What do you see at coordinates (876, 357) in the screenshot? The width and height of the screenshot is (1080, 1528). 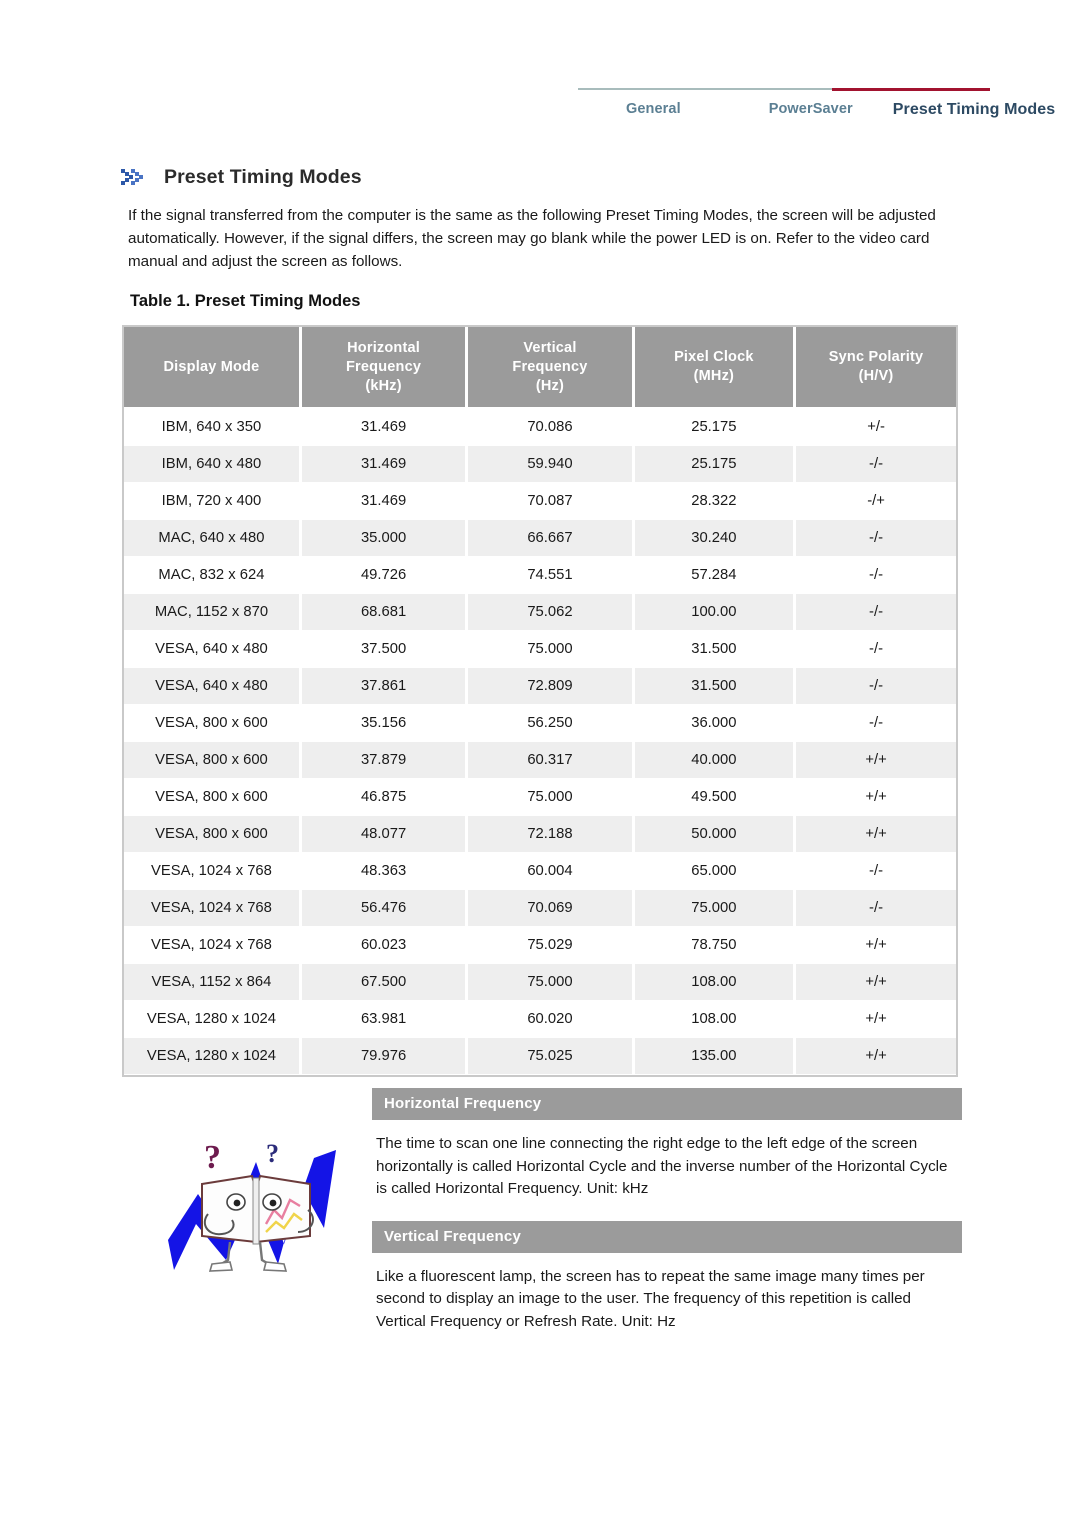 I see `table-column-header-line: Sync Polarity` at bounding box center [876, 357].